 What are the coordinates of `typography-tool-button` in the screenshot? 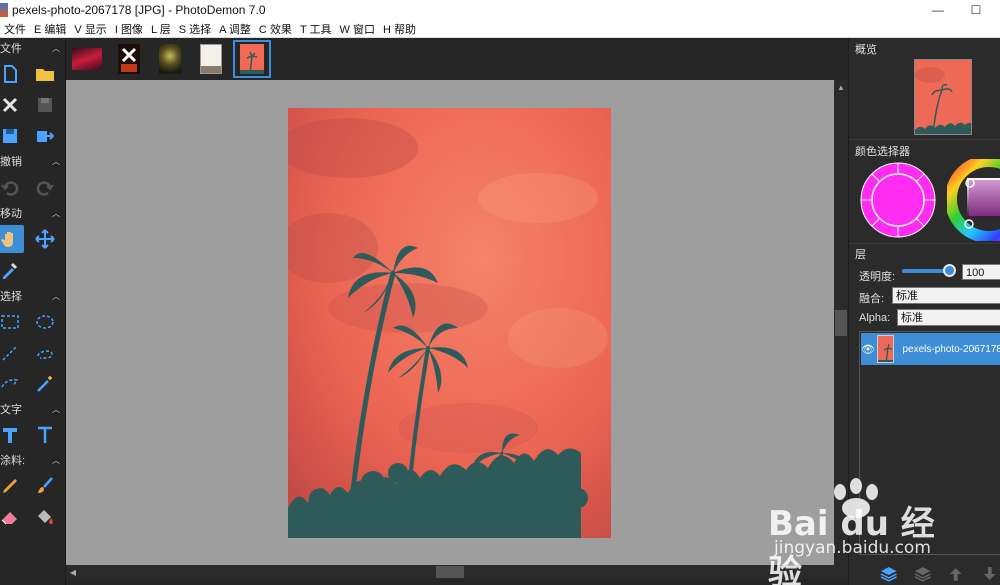 It's located at (45, 435).